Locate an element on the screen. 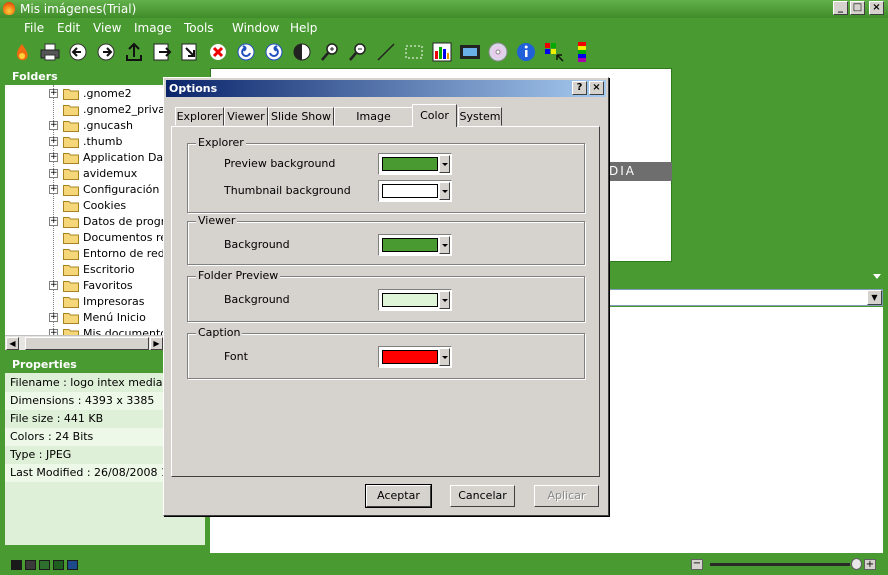 This screenshot has height=575, width=888. folder-label: Configuración loc is located at coordinates (124, 189).